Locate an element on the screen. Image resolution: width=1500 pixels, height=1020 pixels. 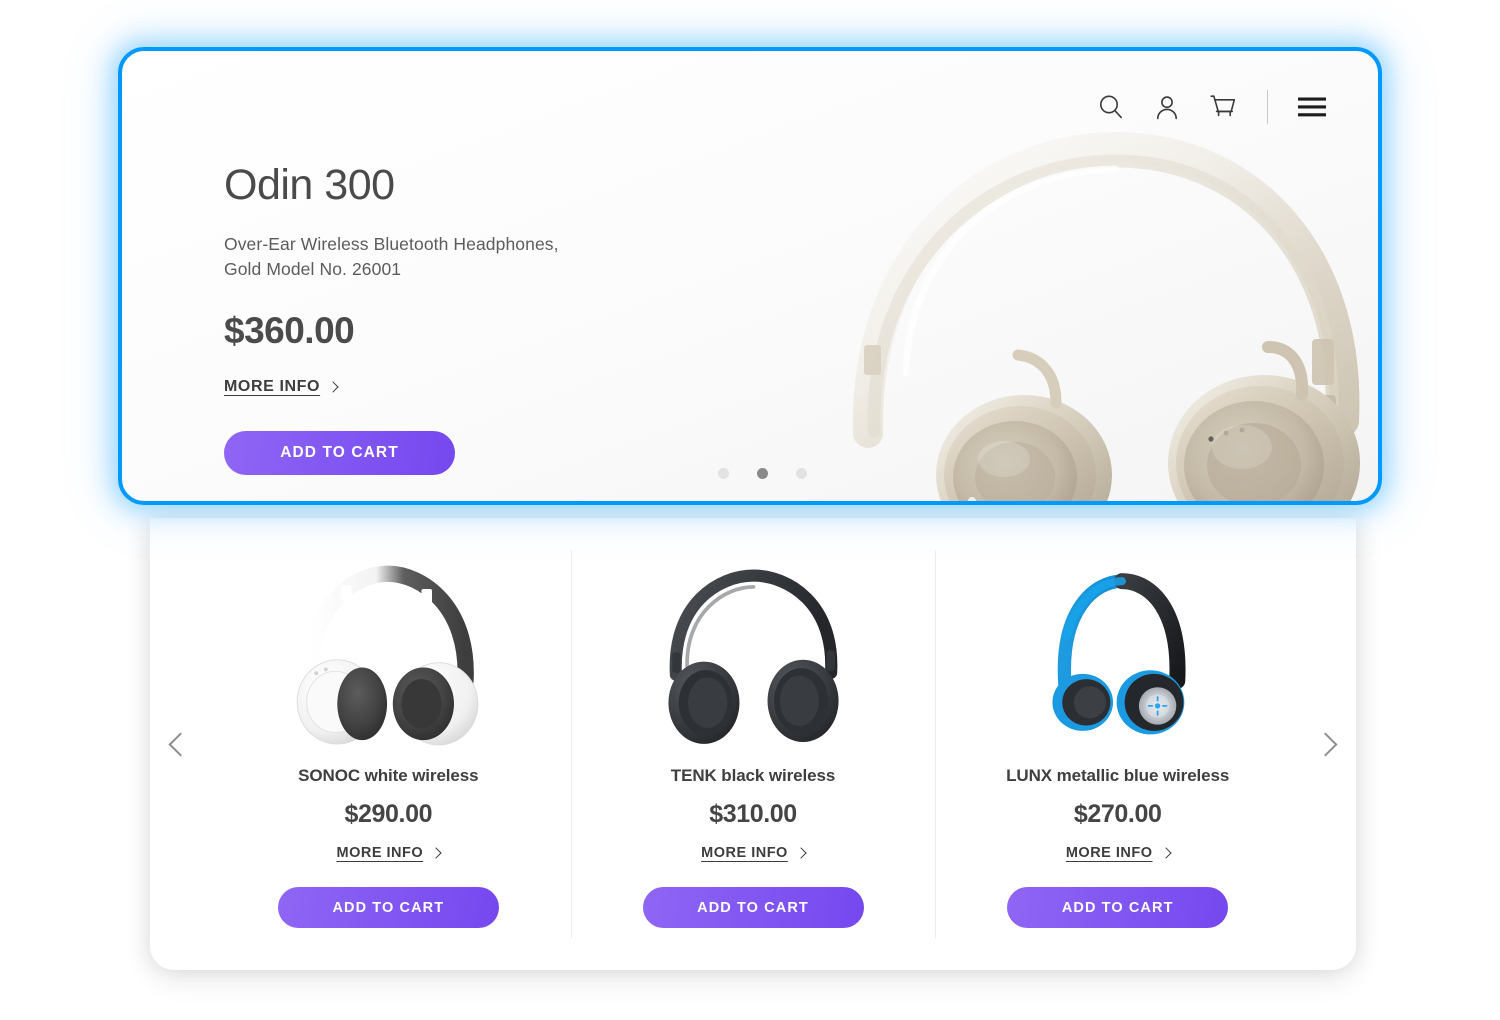
product-price: $310.00 is located at coordinates (753, 814).